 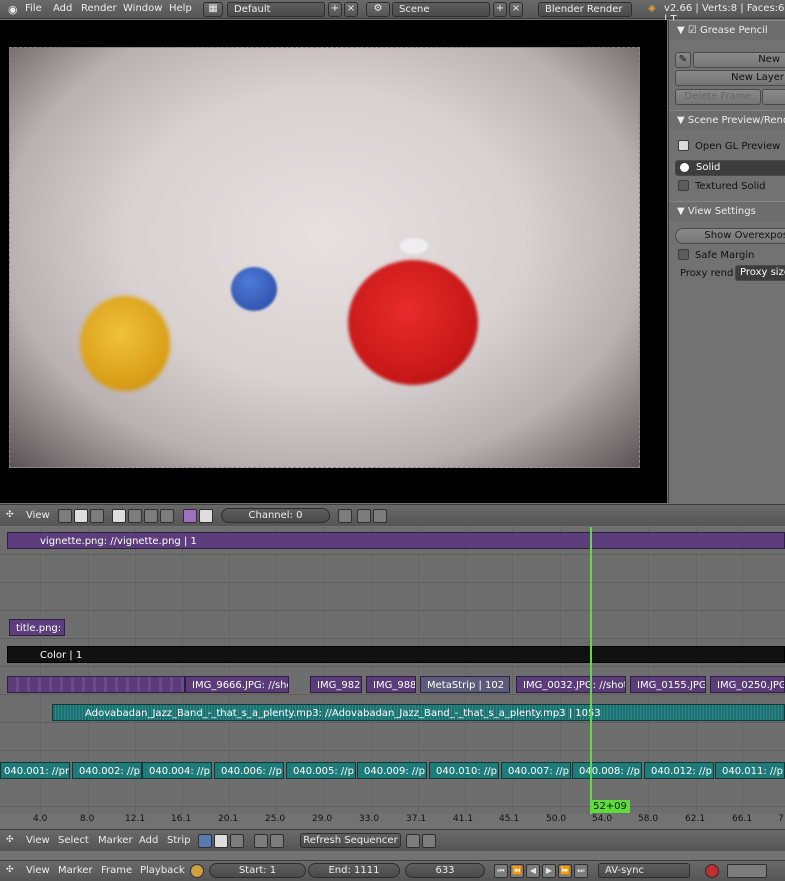 I want to click on add-layout-icon: +, so click(x=335, y=9).